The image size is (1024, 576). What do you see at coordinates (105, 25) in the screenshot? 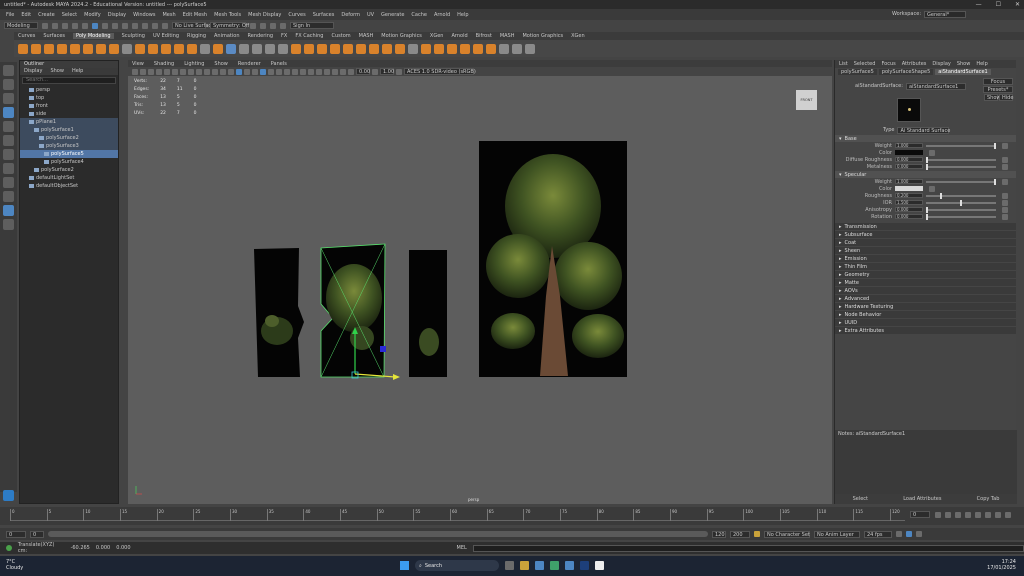
I see `select-object-icon` at bounding box center [105, 25].